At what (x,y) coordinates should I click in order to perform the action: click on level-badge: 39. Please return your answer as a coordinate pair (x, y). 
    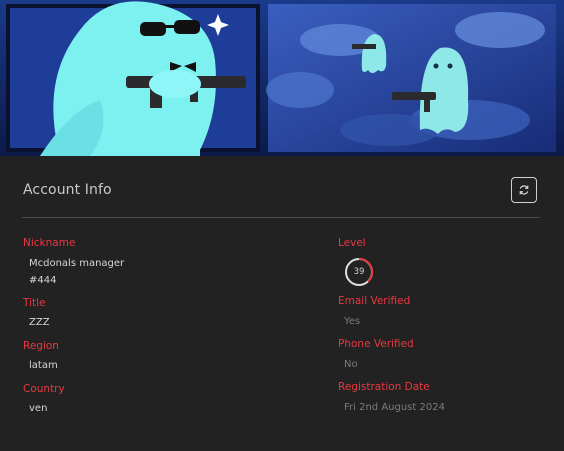
    Looking at the image, I should click on (359, 272).